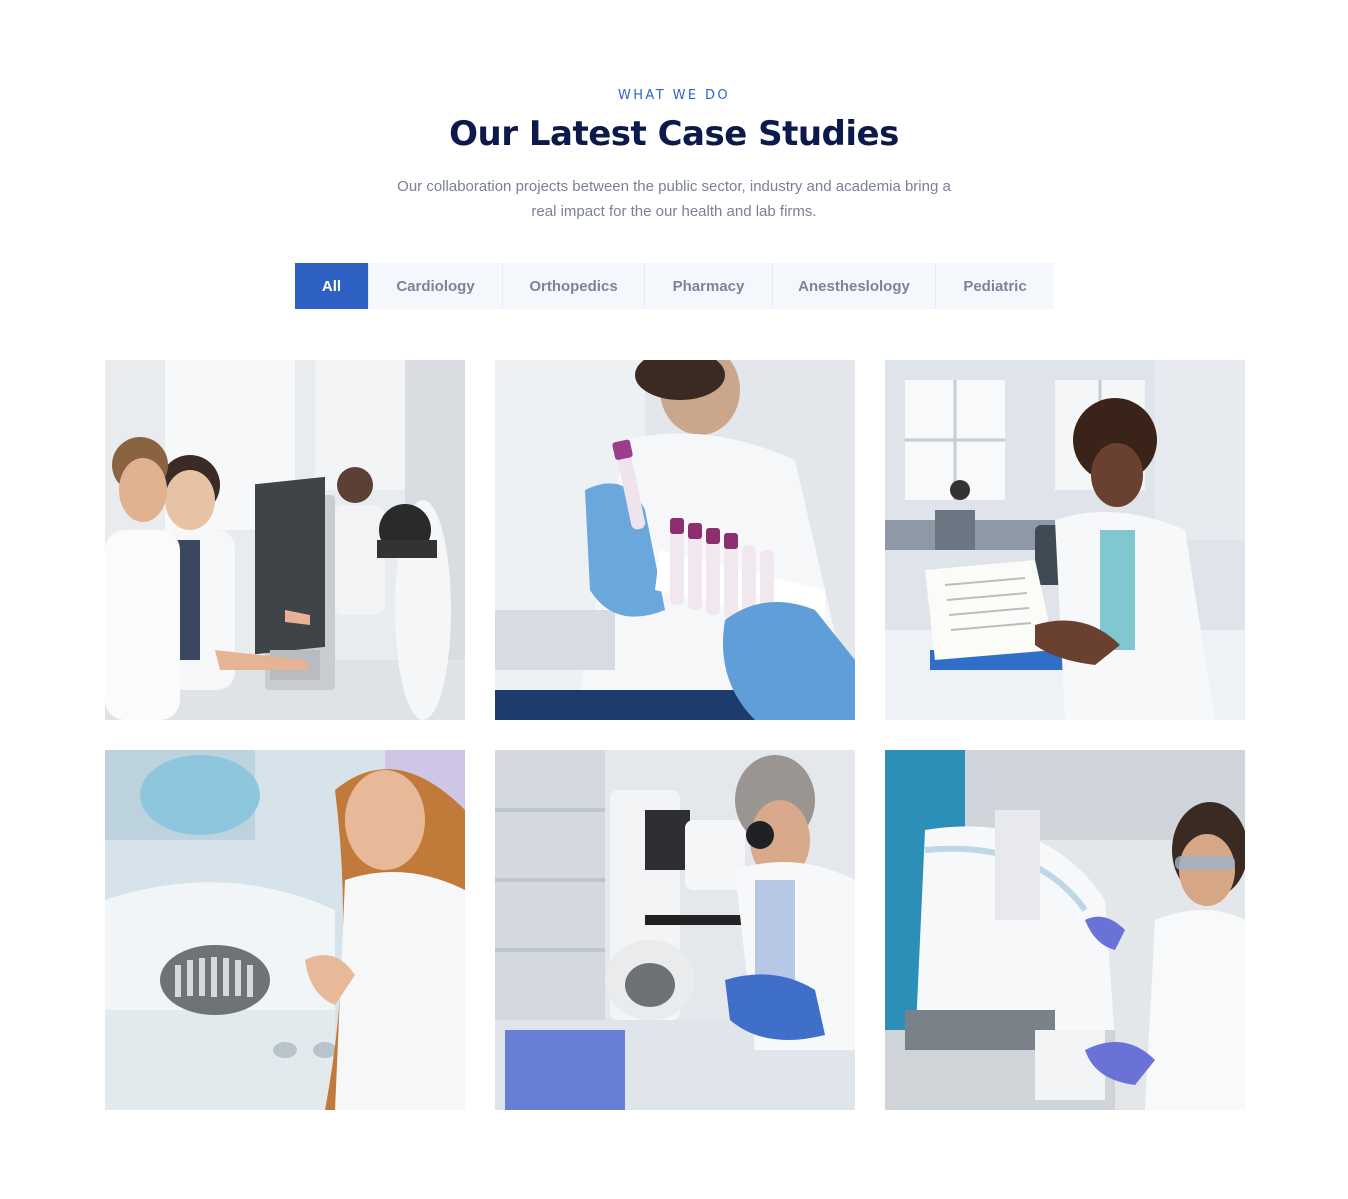 This screenshot has height=1199, width=1348. Describe the element at coordinates (709, 286) in the screenshot. I see `filter-tab-pharmacy: Pharmacy` at that location.